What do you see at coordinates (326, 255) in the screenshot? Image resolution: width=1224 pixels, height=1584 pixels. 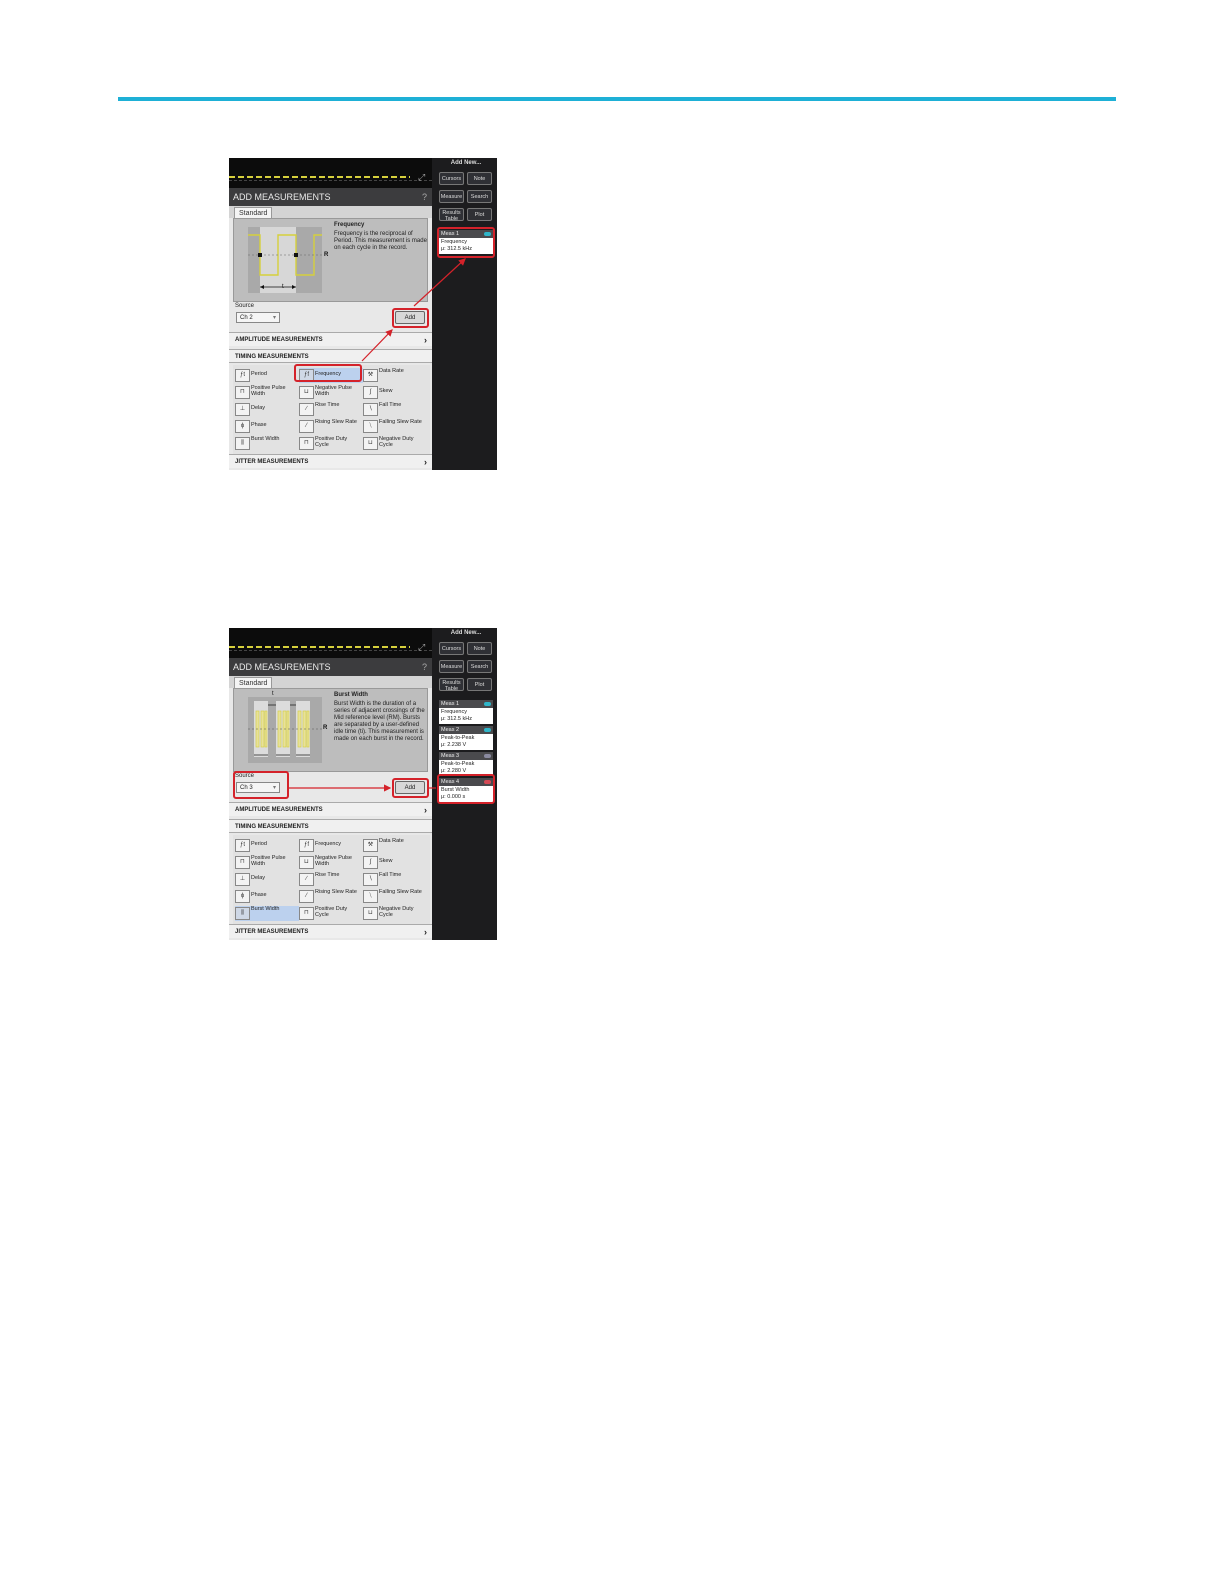 I see `mid-ref-label: R` at bounding box center [326, 255].